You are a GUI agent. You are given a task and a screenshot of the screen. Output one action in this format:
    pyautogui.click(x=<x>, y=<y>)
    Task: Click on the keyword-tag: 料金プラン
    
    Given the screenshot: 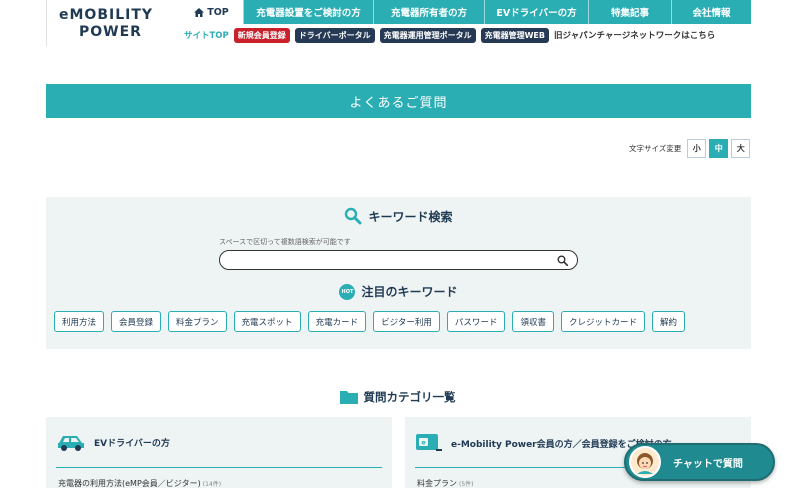 What is the action you would take?
    pyautogui.click(x=197, y=321)
    